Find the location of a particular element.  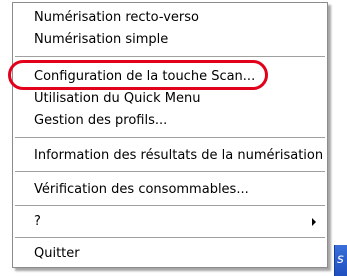

menu-item-label: ? is located at coordinates (37, 221).